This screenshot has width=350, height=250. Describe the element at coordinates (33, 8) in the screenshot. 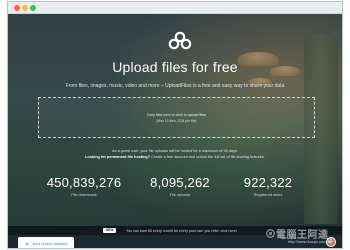

I see `maximize-window-button` at that location.